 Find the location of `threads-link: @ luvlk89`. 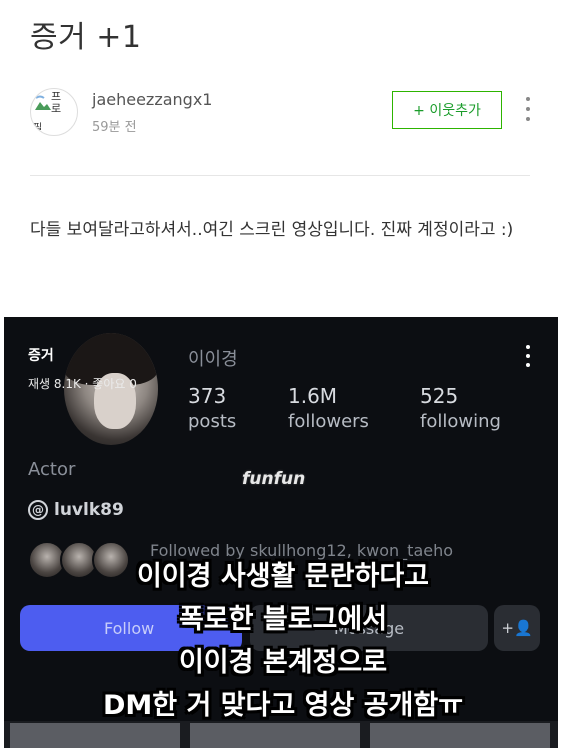

threads-link: @ luvlk89 is located at coordinates (76, 510).